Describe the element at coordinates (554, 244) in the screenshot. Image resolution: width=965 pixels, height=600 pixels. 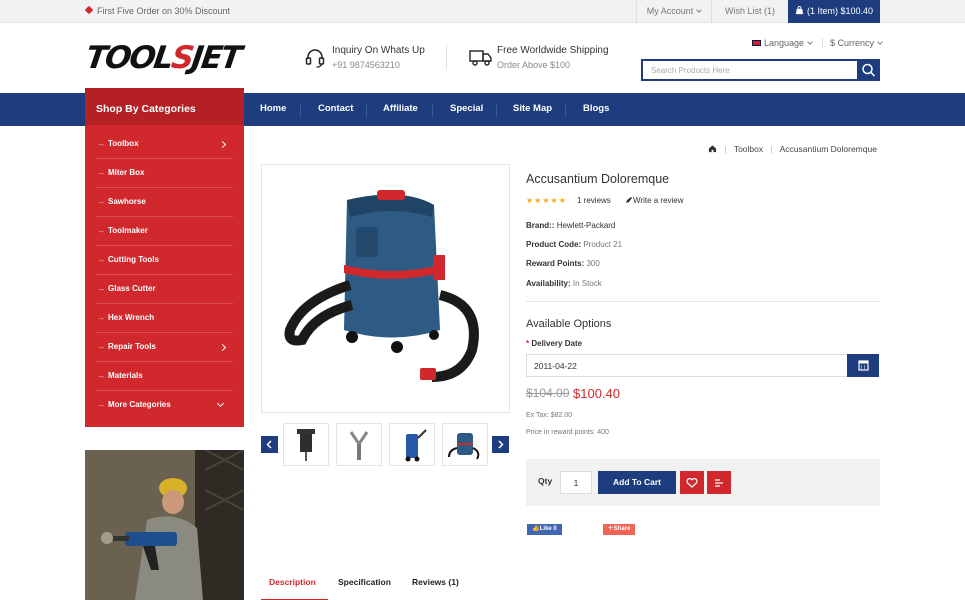
I see `code-label: Product Code:` at that location.